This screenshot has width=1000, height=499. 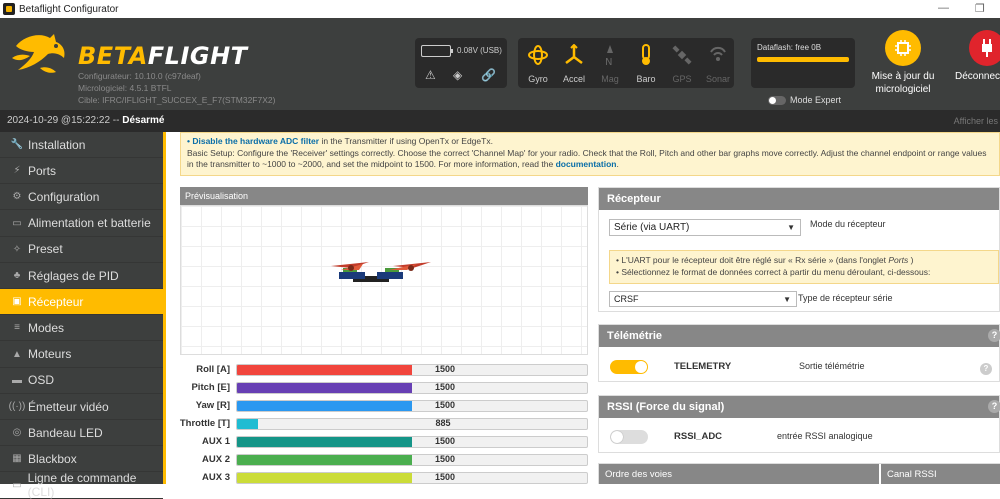 I want to click on sidebar-item-preset: ✧ Preset, so click(x=81, y=250).